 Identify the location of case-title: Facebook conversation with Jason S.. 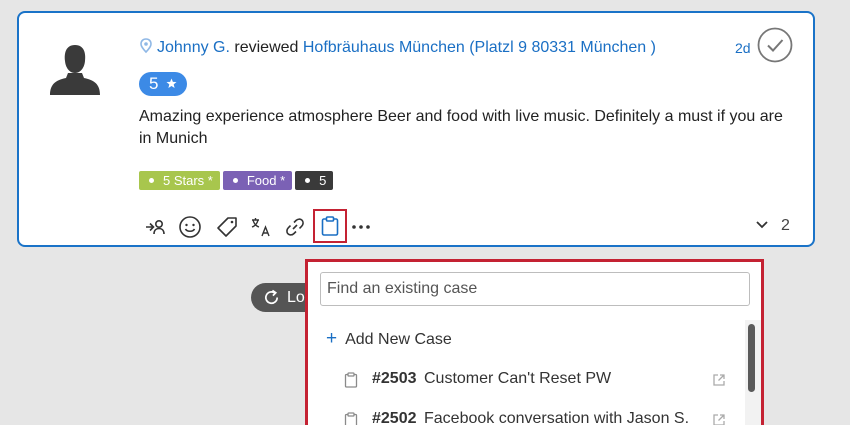
(557, 417).